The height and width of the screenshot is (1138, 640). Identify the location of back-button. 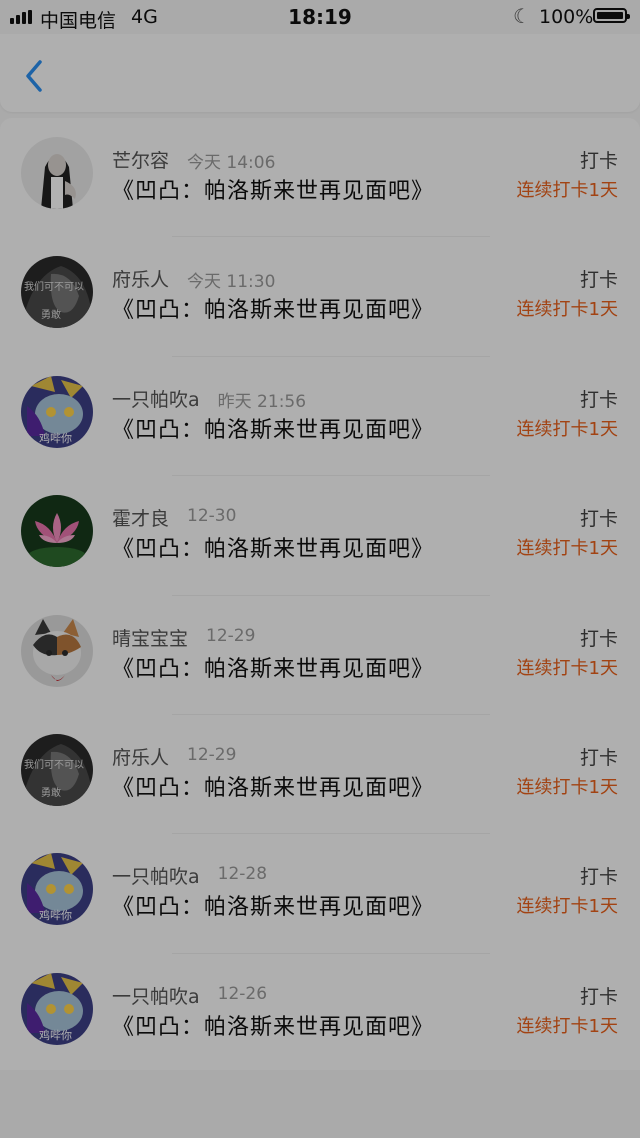
(34, 76).